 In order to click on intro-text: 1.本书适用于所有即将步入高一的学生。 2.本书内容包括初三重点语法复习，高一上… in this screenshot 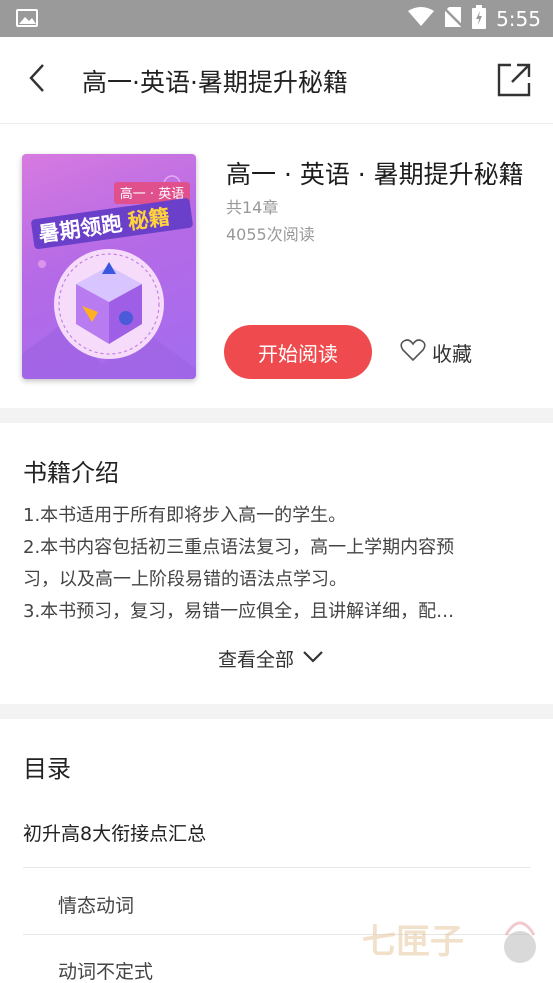, I will do `click(278, 564)`.